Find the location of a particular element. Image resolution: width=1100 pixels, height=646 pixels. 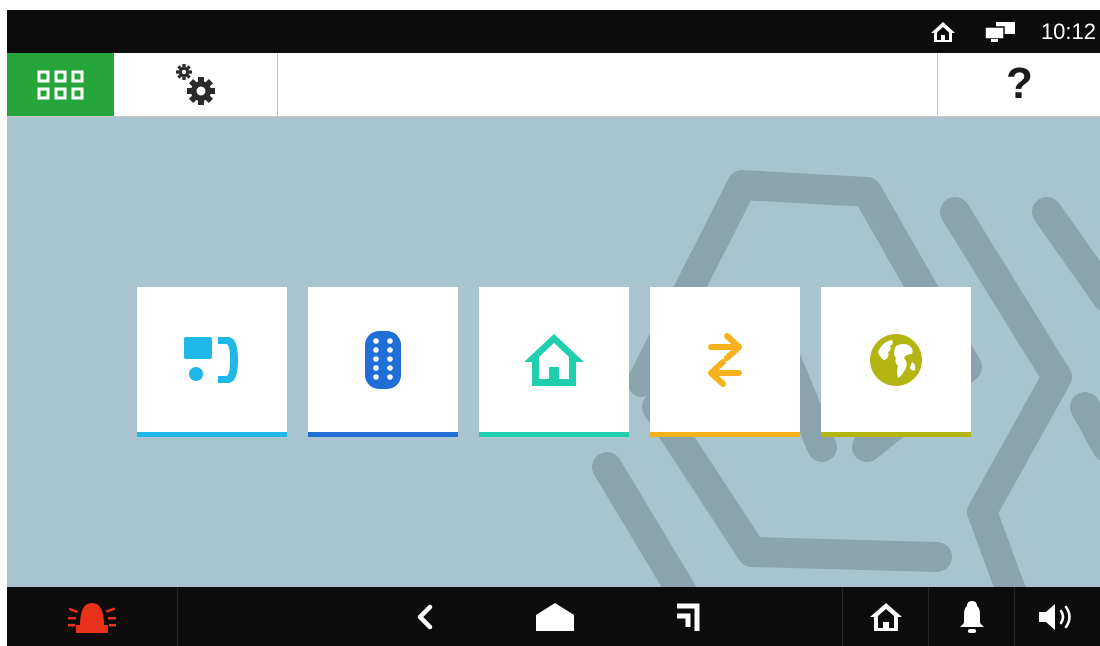

settings-button is located at coordinates (196, 84).